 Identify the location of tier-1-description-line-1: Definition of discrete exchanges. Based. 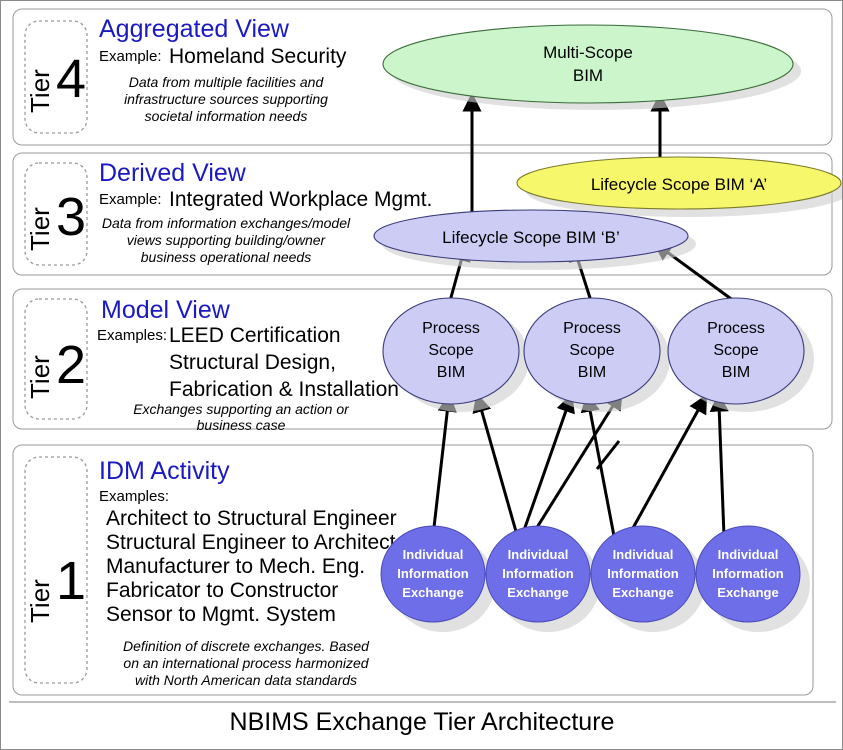
(246, 646).